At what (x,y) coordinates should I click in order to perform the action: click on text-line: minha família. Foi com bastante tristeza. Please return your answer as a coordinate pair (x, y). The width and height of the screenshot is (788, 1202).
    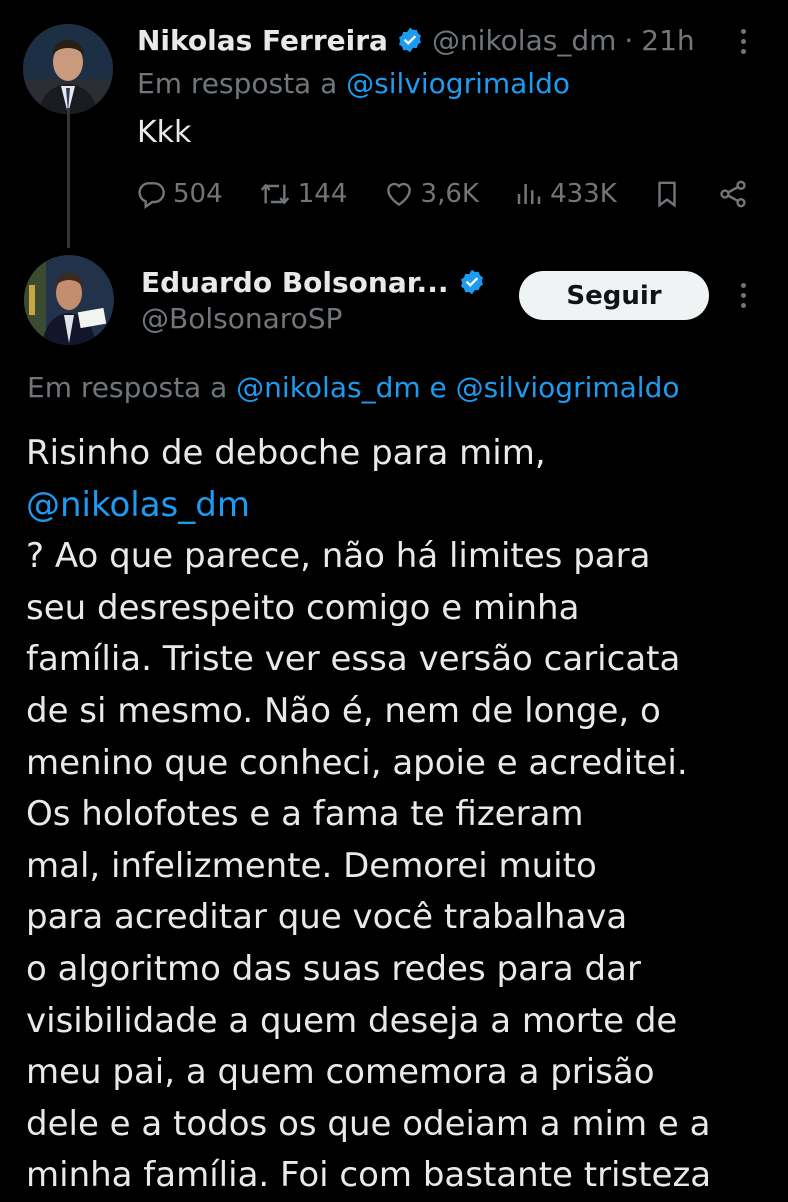
    Looking at the image, I should click on (369, 1175).